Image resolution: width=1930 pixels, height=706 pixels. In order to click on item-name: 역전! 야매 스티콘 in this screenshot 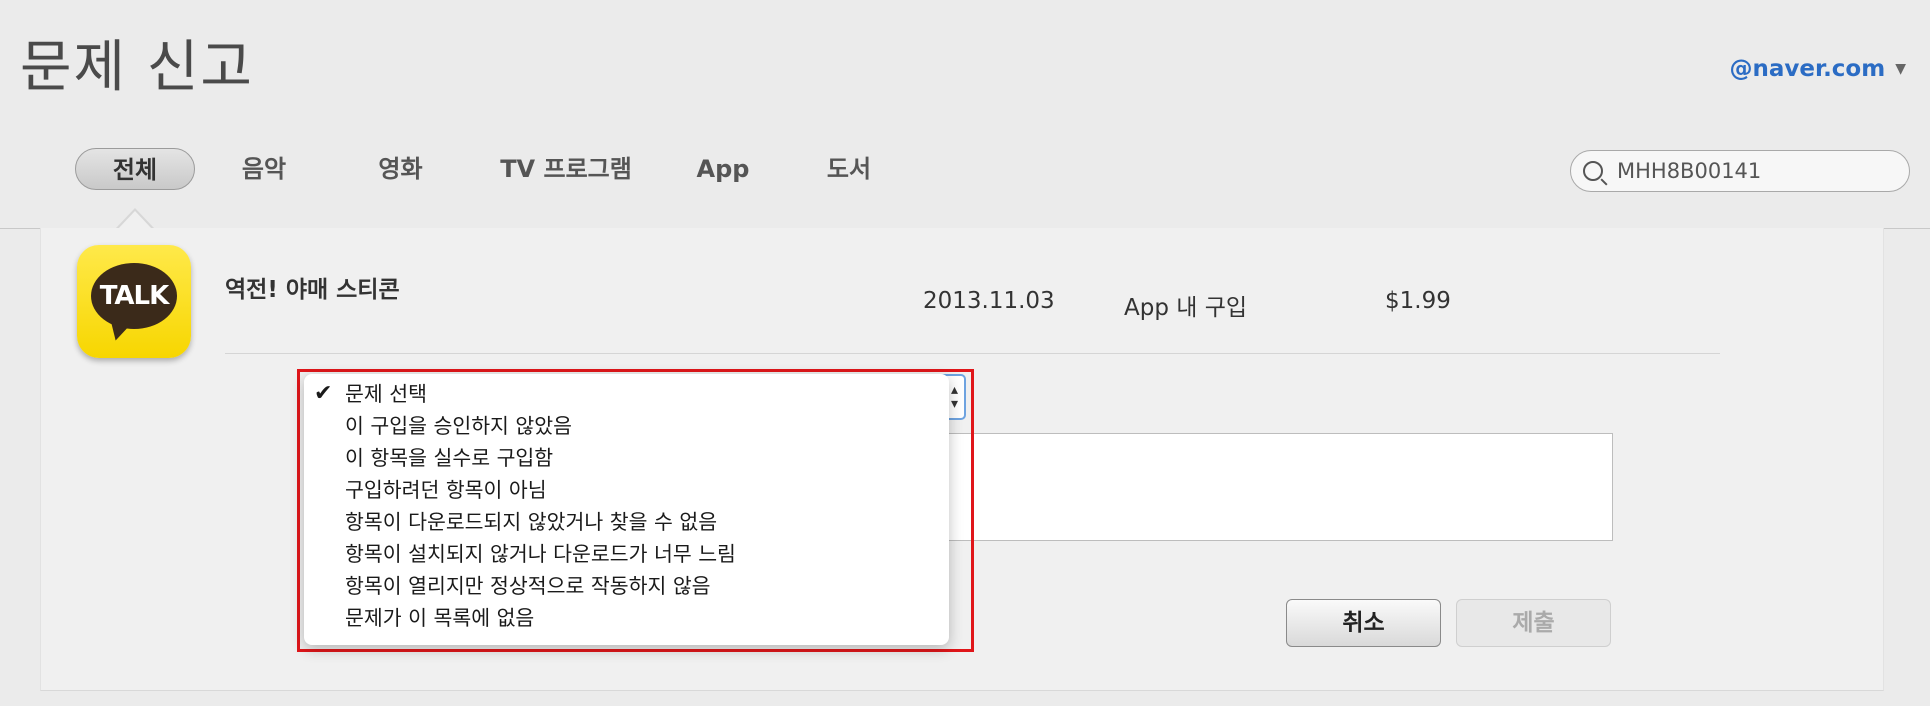, I will do `click(312, 290)`.